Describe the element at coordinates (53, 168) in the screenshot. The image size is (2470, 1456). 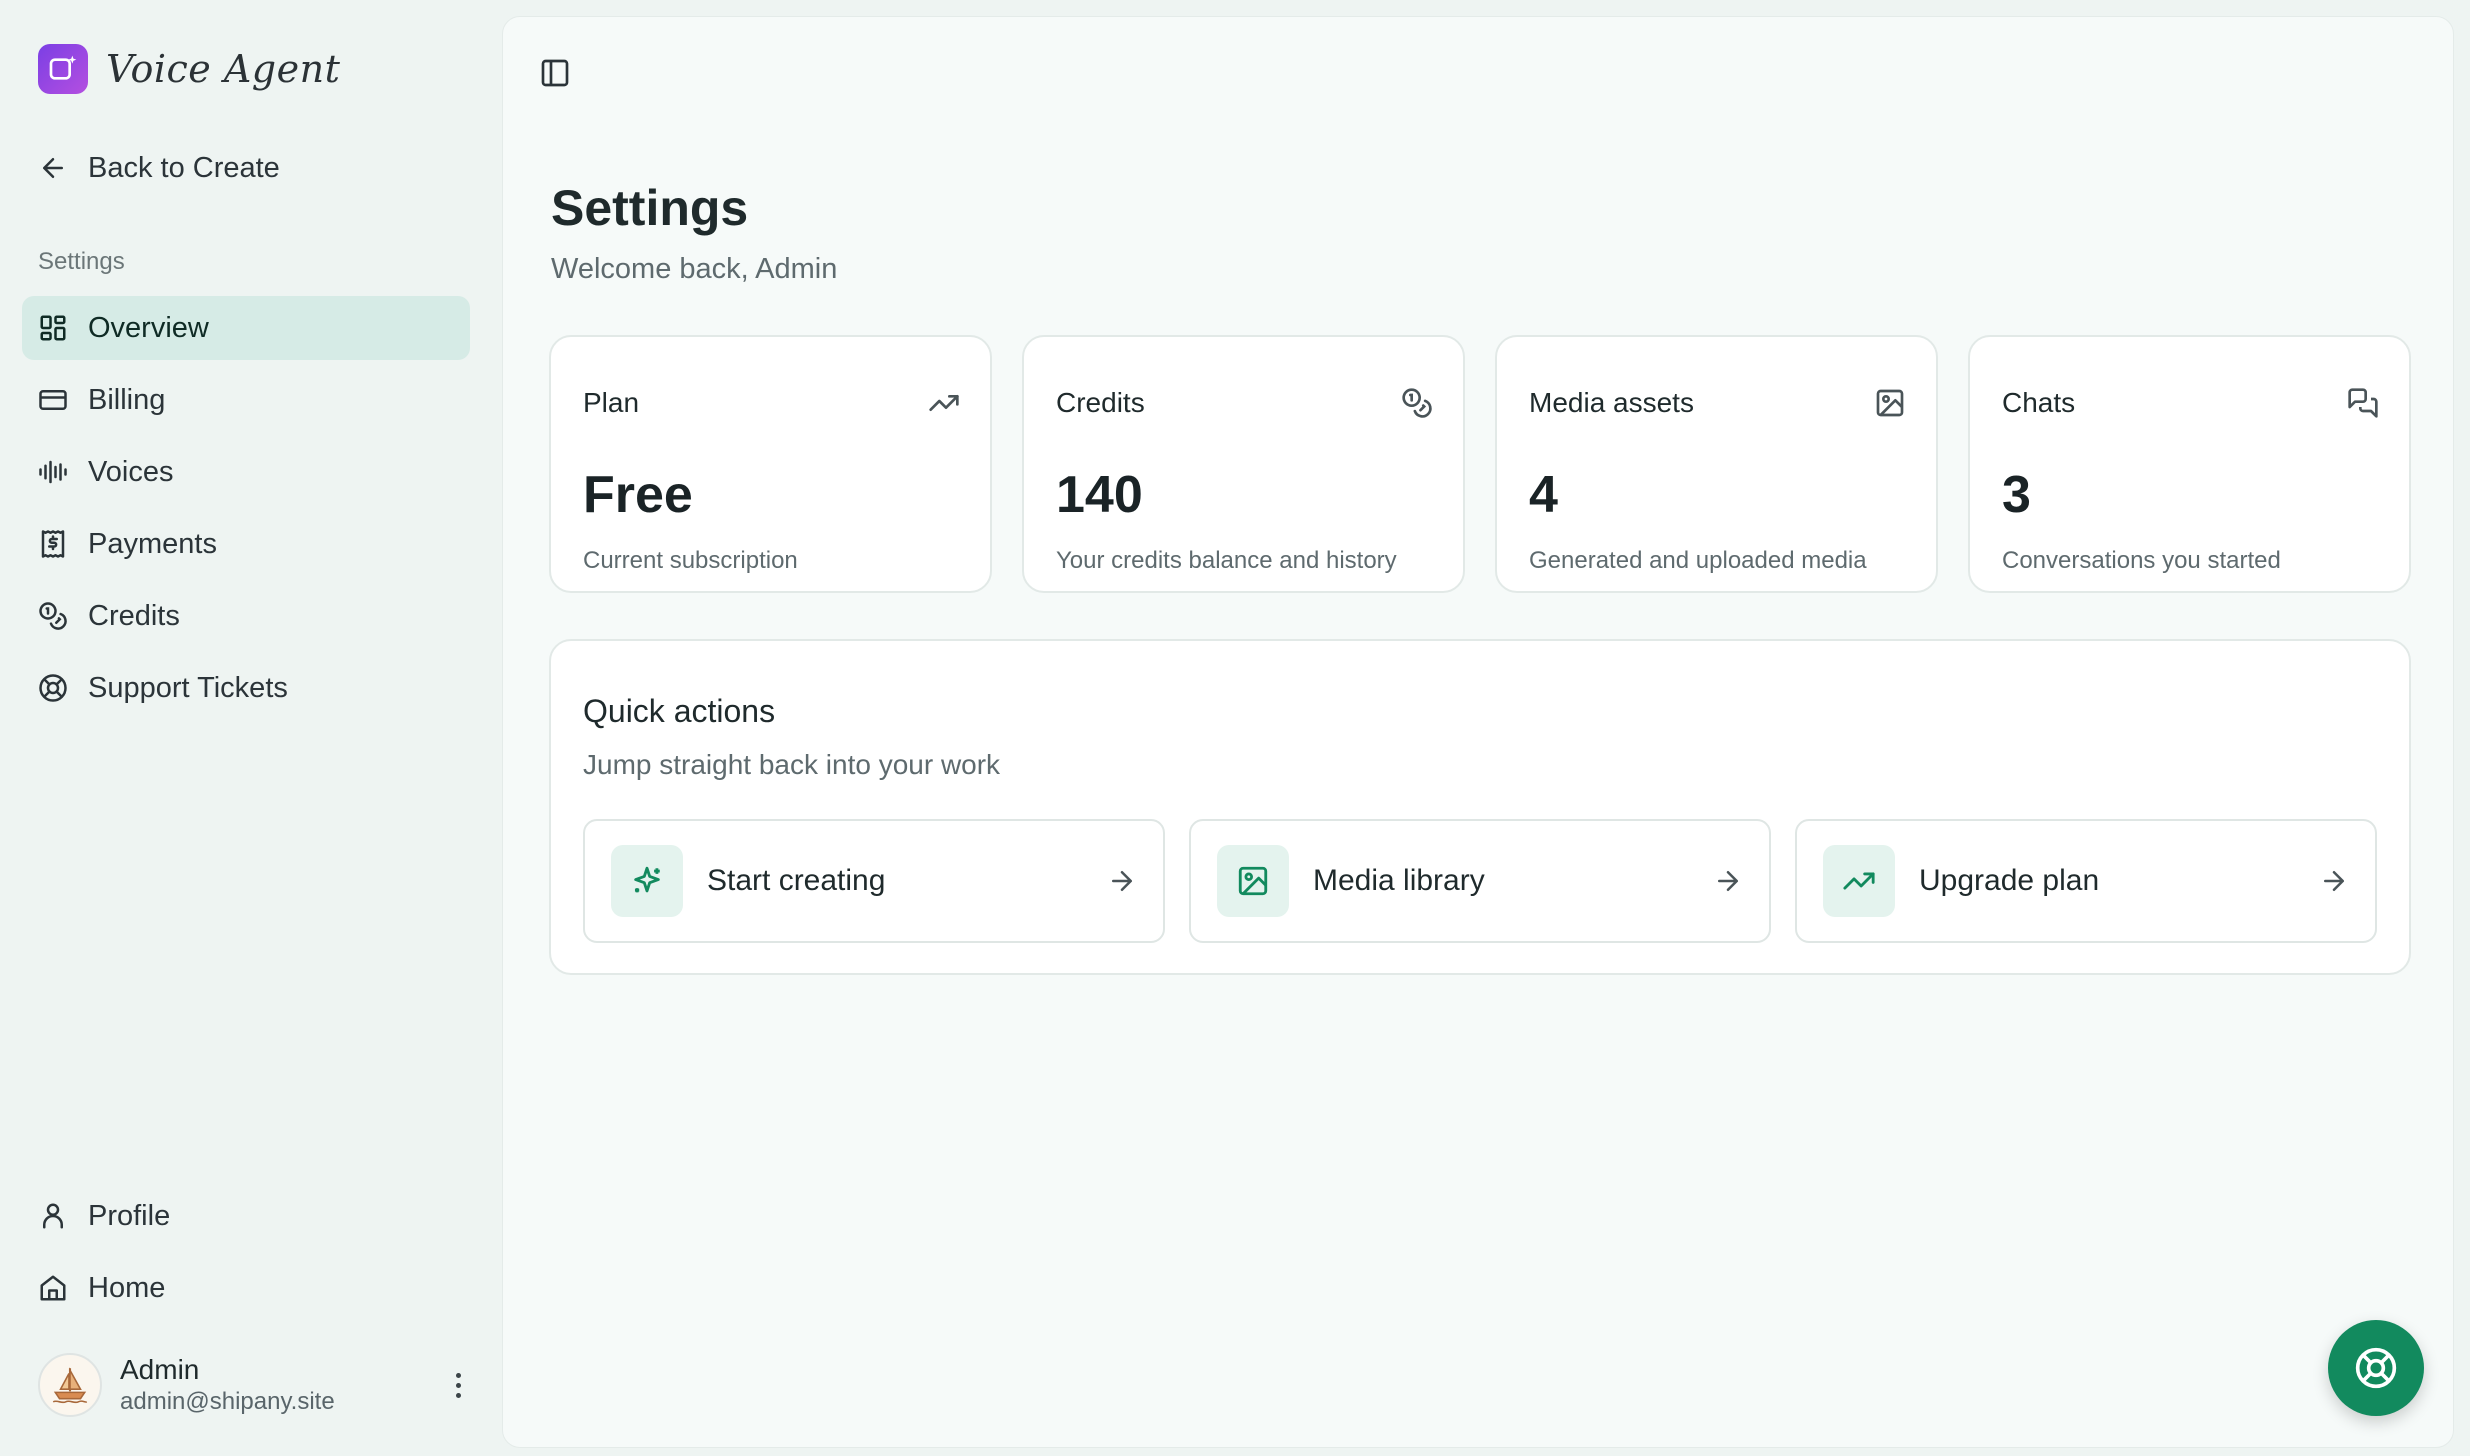
I see `arrow-left-icon` at that location.